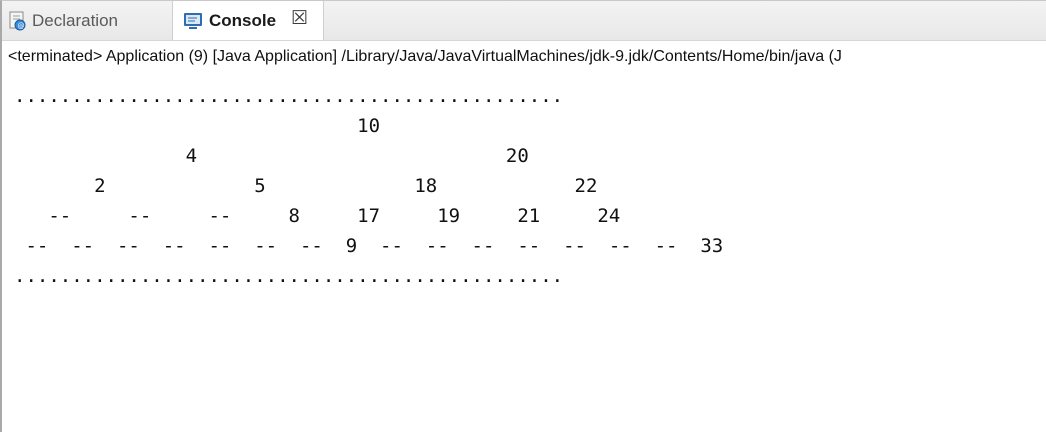 The height and width of the screenshot is (432, 1046). I want to click on close-icon: ☒, so click(299, 18).